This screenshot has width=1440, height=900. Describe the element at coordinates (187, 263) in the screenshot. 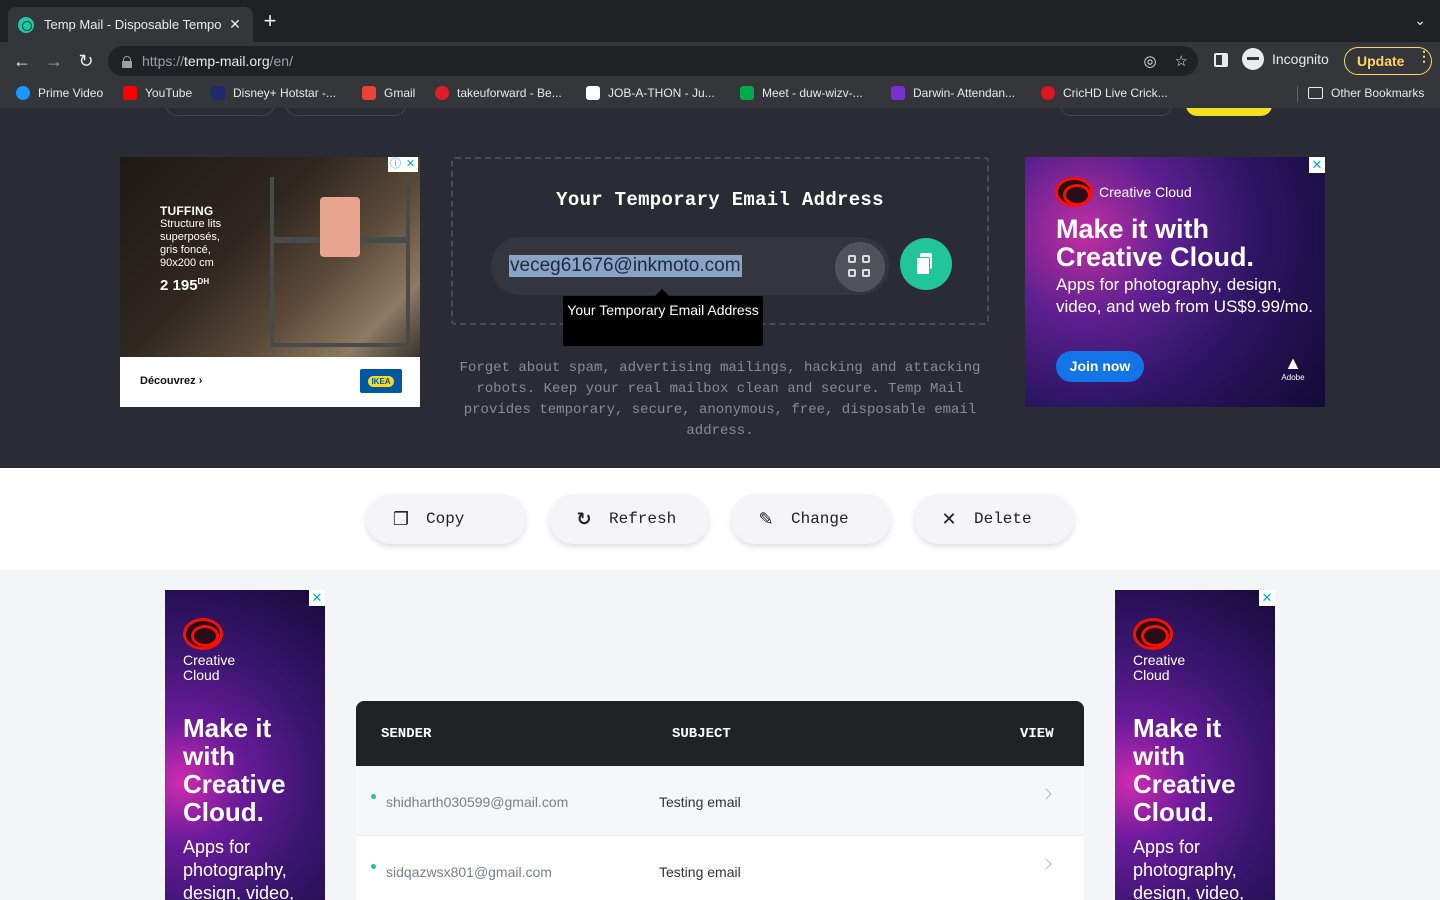

I see `ikea-desc-line: 90x200 cm` at that location.